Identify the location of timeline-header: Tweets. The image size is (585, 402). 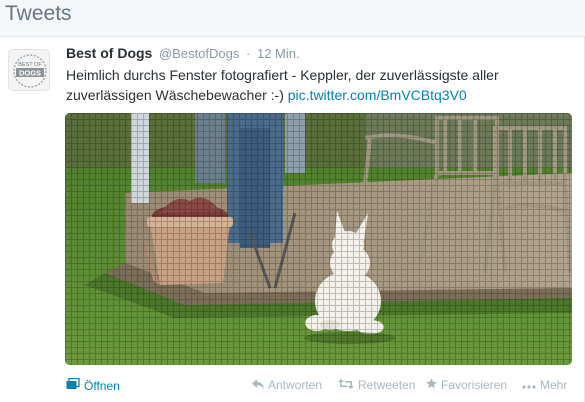
(292, 18).